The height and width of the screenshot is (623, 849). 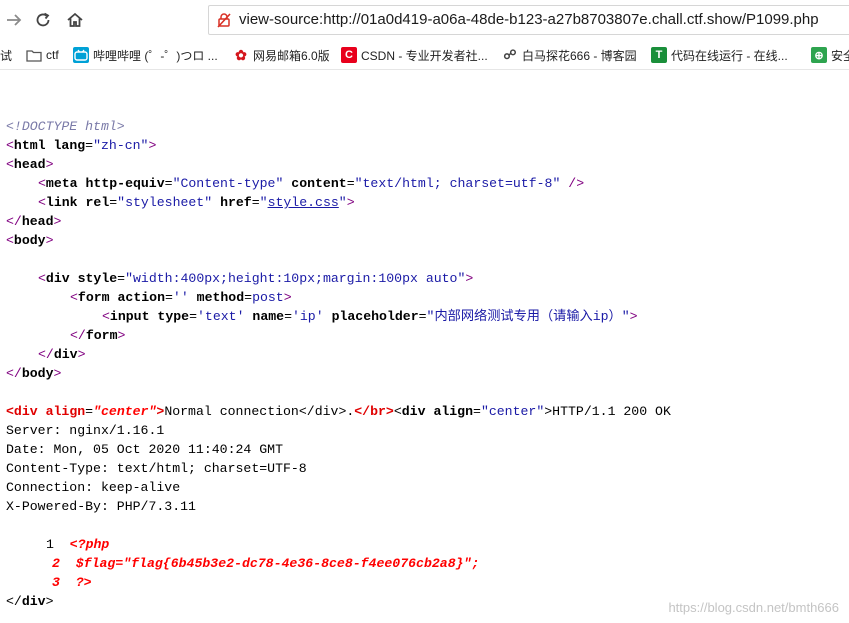 What do you see at coordinates (14, 20) in the screenshot?
I see `forward-arrow-icon` at bounding box center [14, 20].